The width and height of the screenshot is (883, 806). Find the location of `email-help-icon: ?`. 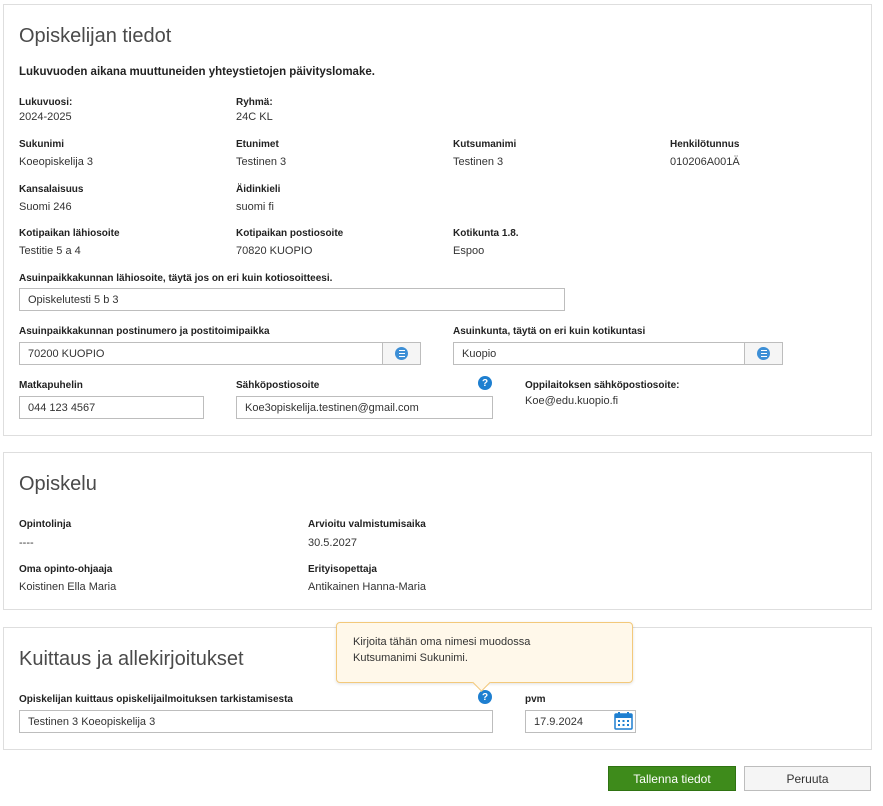

email-help-icon: ? is located at coordinates (485, 383).